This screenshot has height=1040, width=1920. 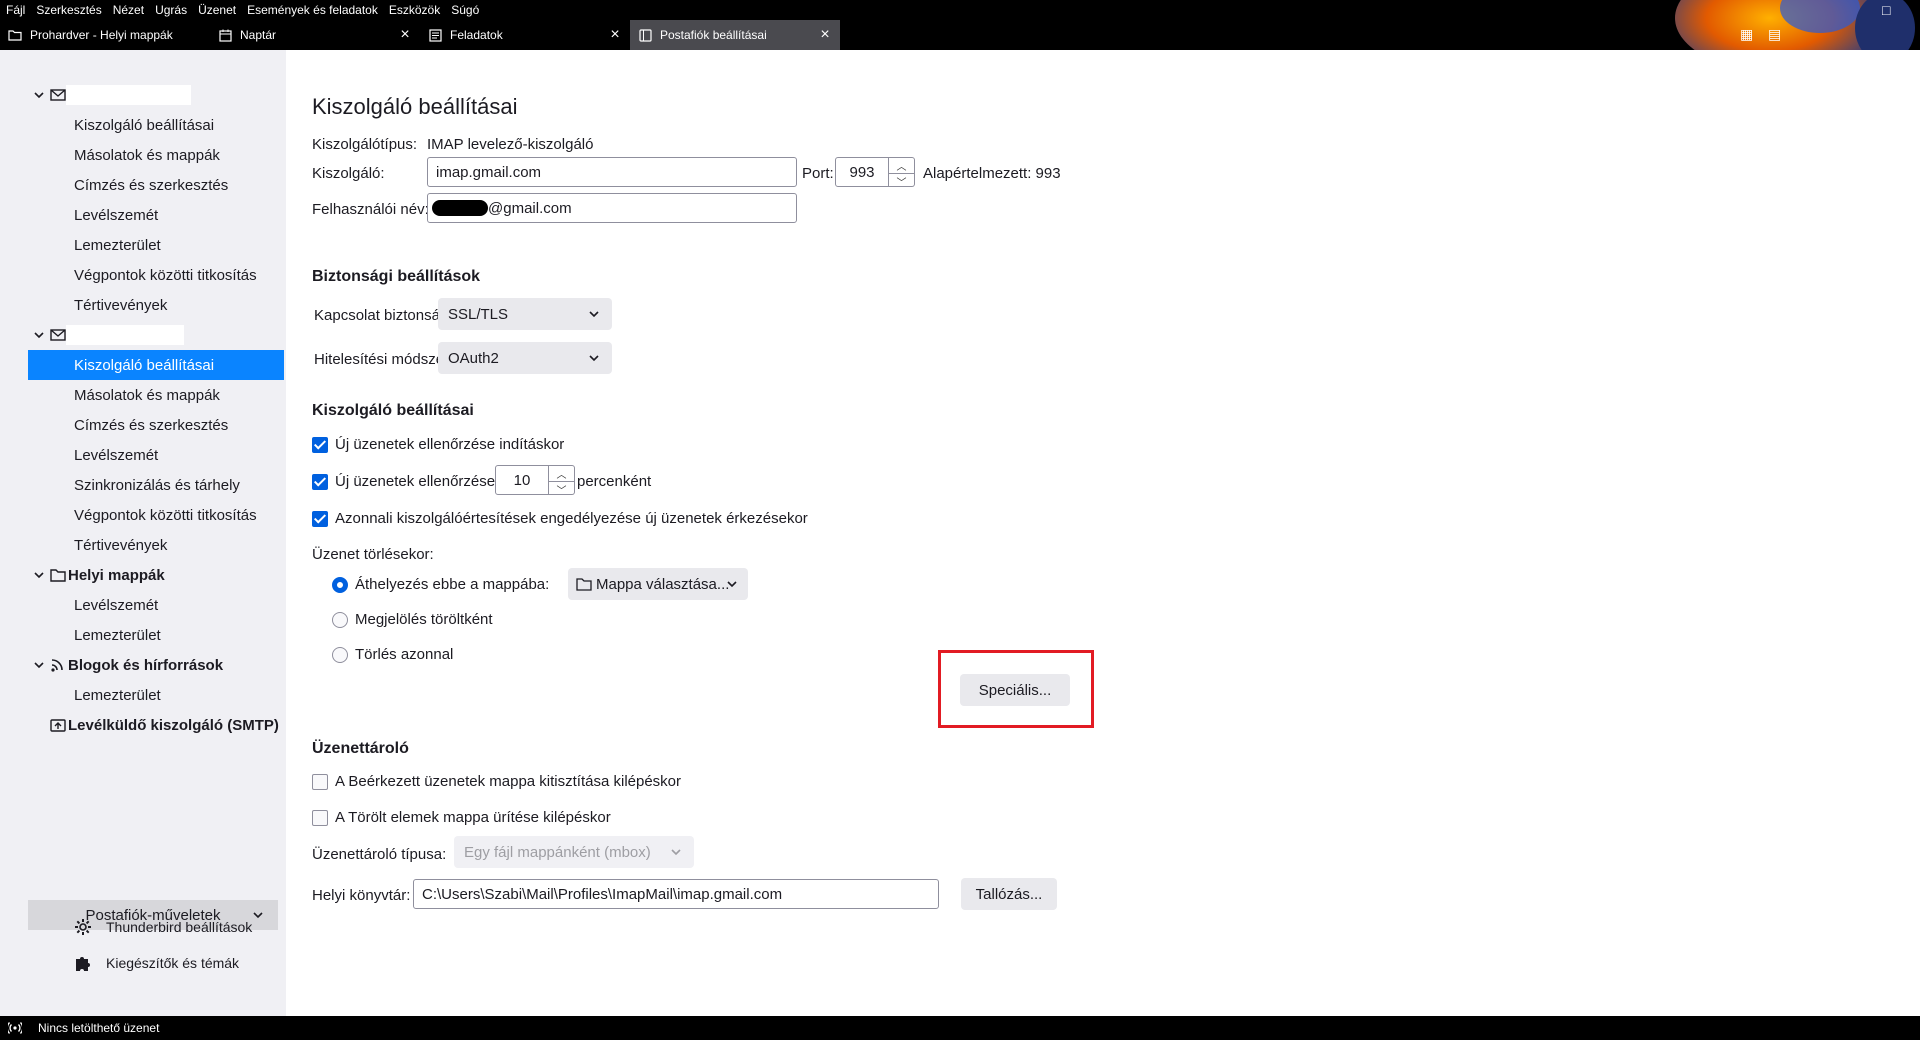 What do you see at coordinates (522, 480) in the screenshot?
I see `check-interval-value: 10` at bounding box center [522, 480].